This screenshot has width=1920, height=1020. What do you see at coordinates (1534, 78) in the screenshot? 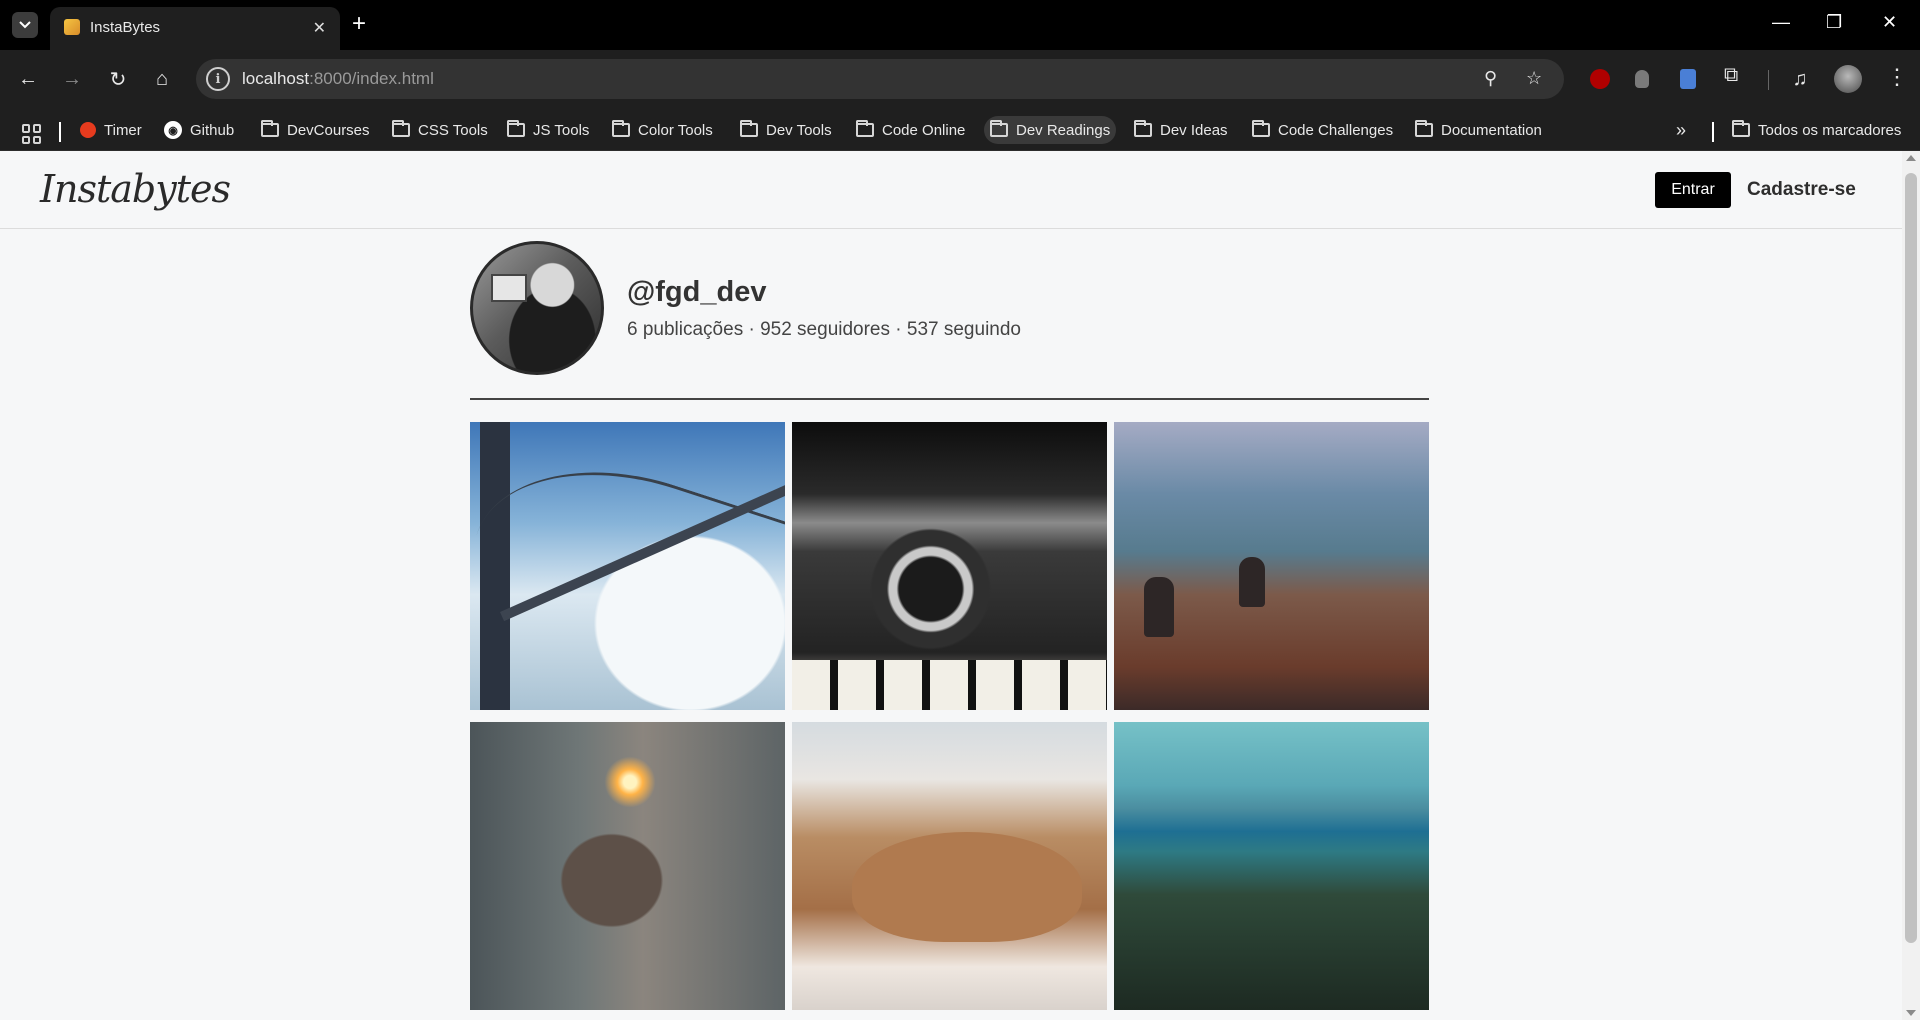
I see `bookmark-star-icon: ☆` at bounding box center [1534, 78].